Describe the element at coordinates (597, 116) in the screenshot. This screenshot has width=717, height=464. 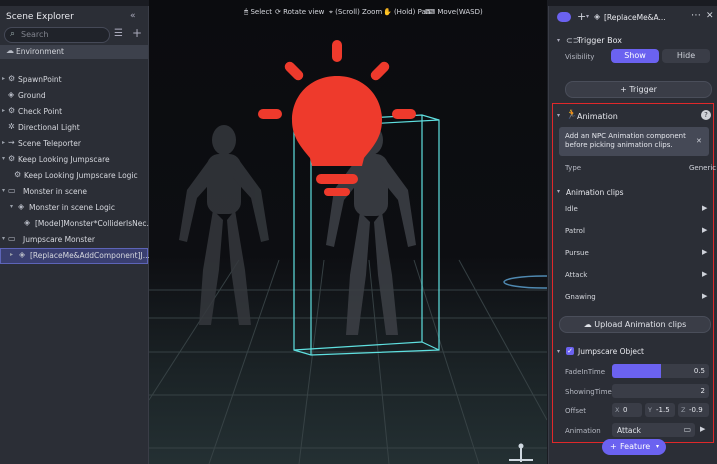
I see `animation-title: Animation` at that location.